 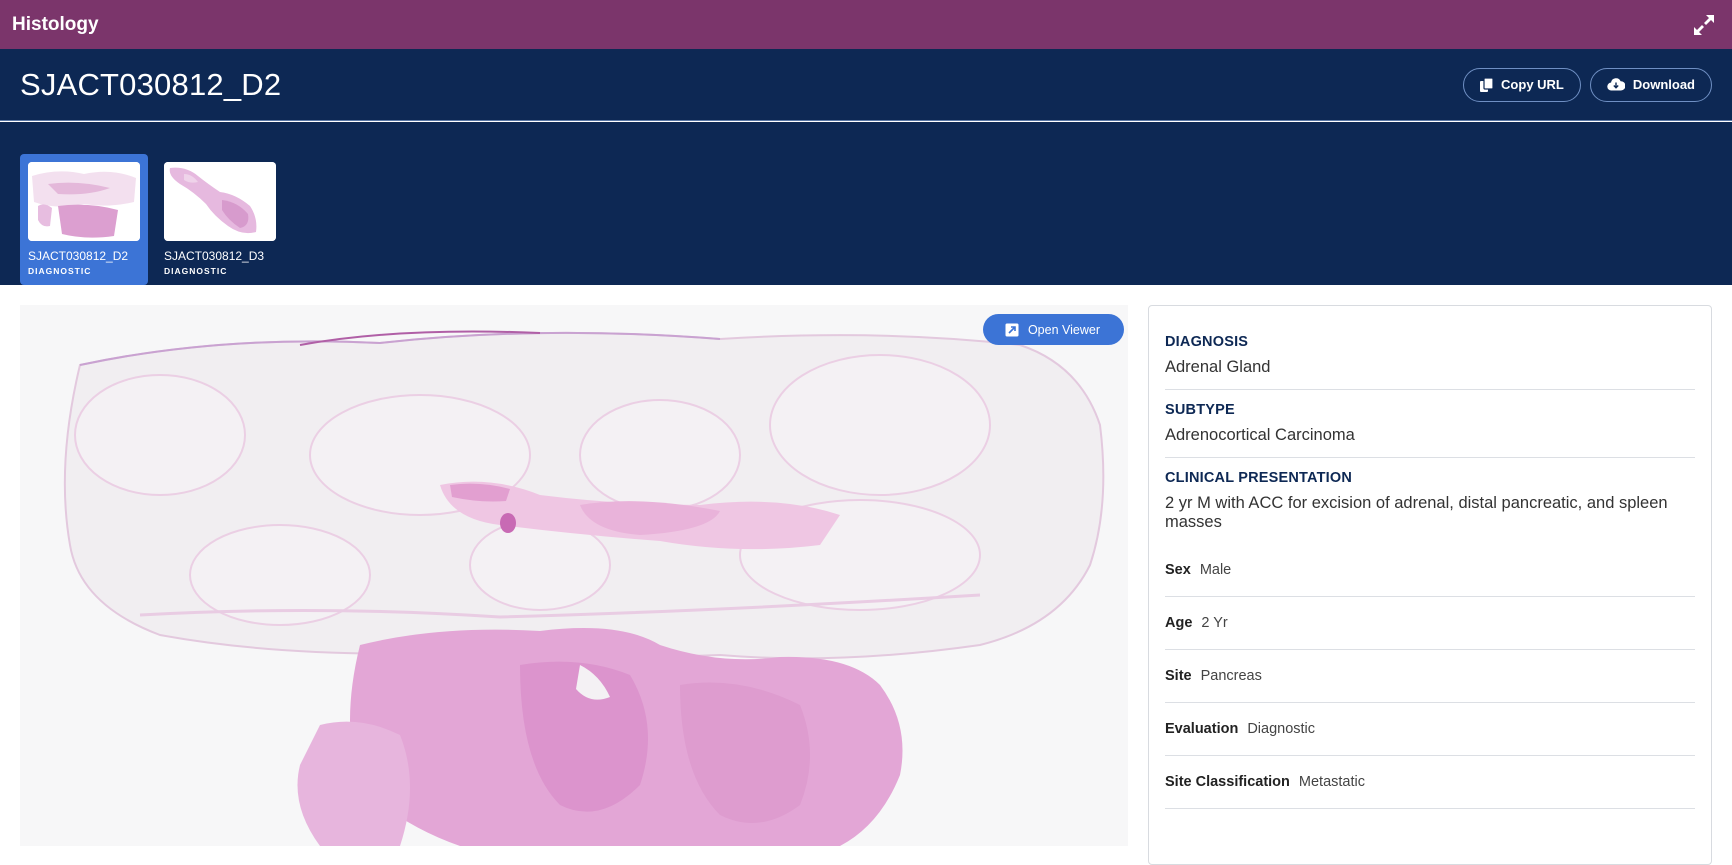 I want to click on slide-thumbnail-d2: SJACT030812_D2 DIAGNOSTIC, so click(x=84, y=219).